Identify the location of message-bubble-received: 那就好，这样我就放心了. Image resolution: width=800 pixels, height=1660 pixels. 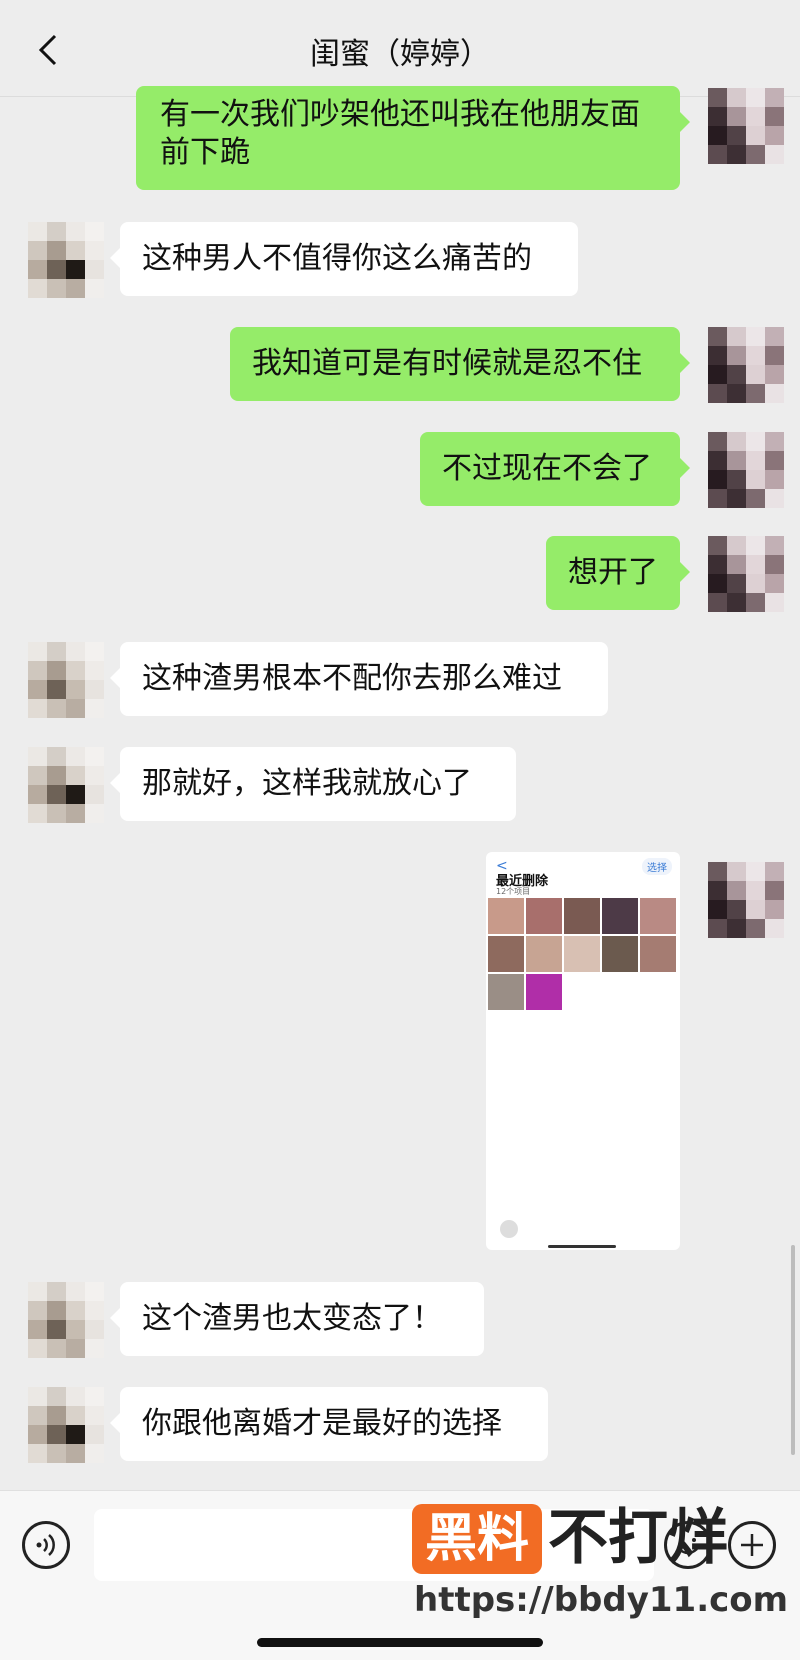
(313, 784).